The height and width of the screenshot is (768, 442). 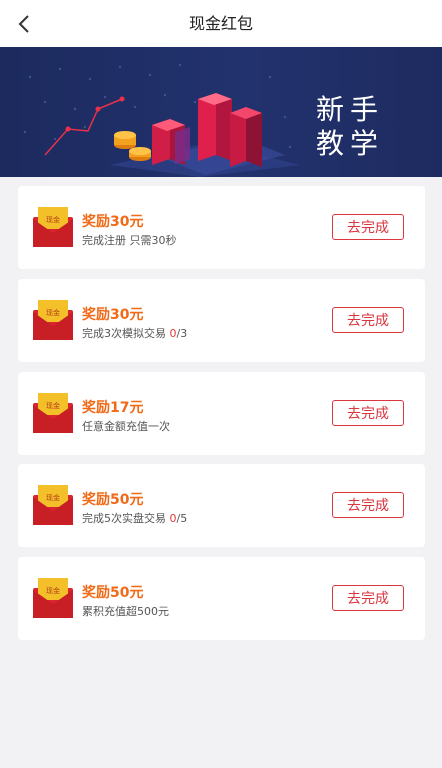 What do you see at coordinates (221, 505) in the screenshot?
I see `task-card: 现金 奖励50元 完成5次实盘交易 0/5 去完成` at bounding box center [221, 505].